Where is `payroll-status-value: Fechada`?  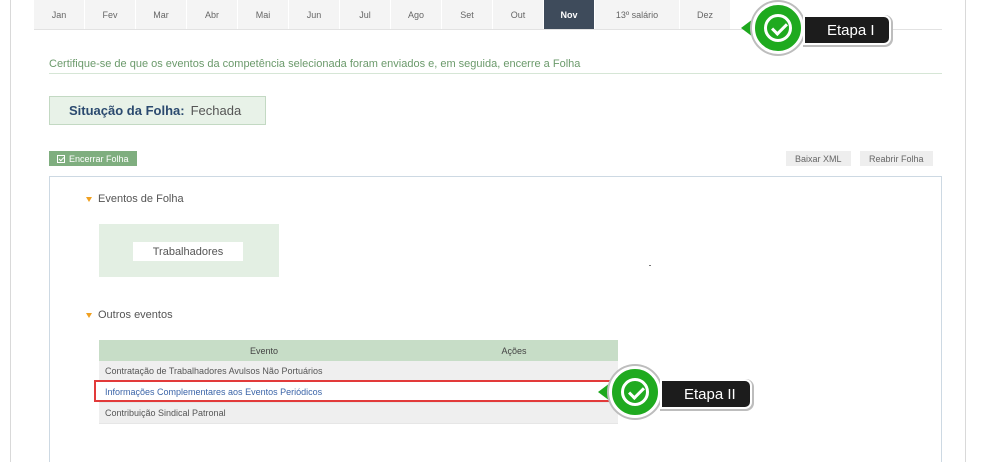 payroll-status-value: Fechada is located at coordinates (216, 110).